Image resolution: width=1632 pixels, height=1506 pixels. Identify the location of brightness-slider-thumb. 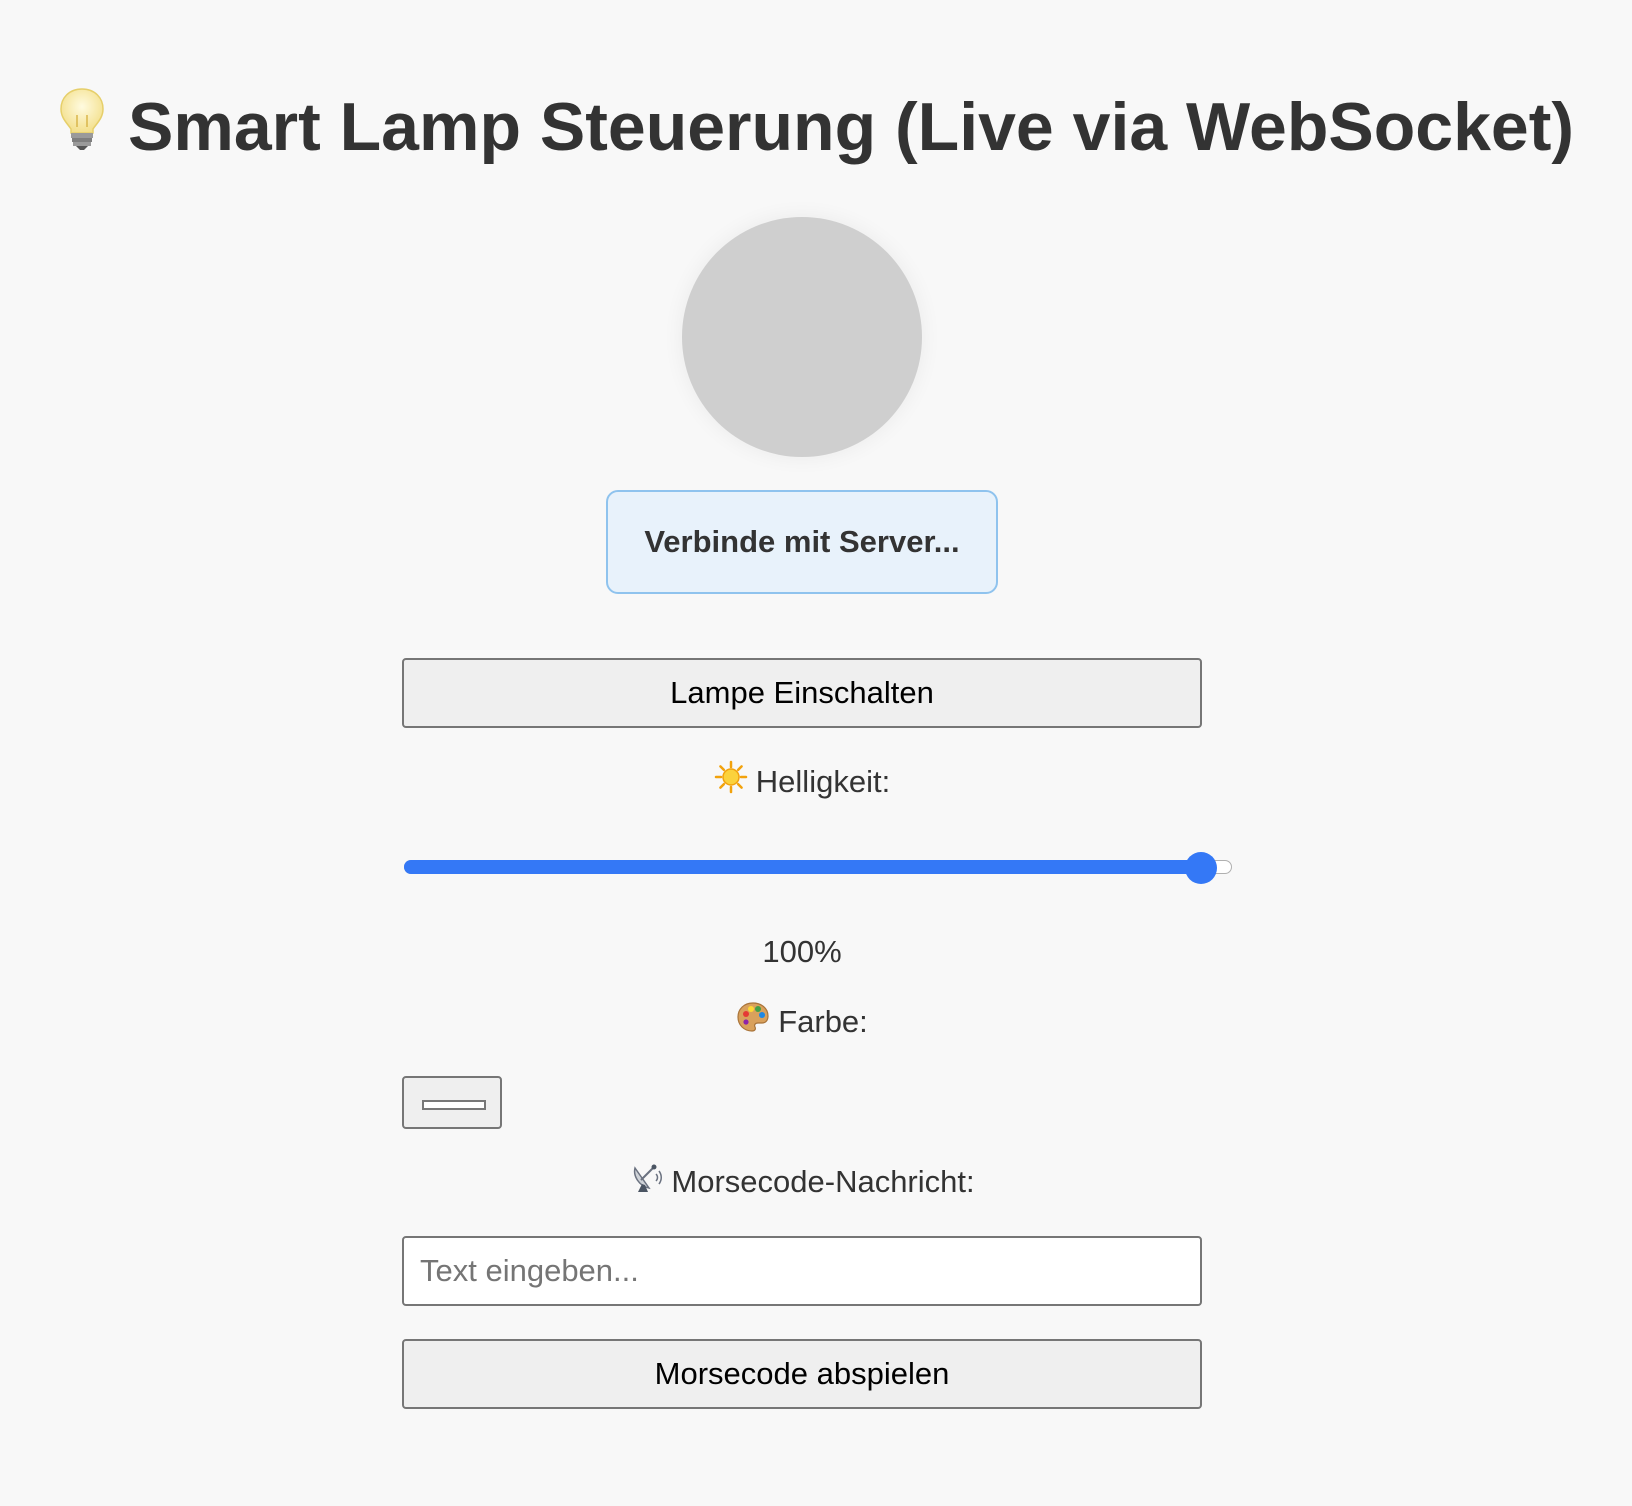
(1201, 868).